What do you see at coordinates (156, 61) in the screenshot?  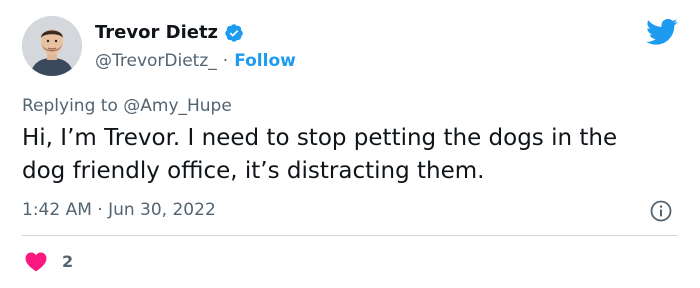 I see `author-handle: @TrevorDietz_` at bounding box center [156, 61].